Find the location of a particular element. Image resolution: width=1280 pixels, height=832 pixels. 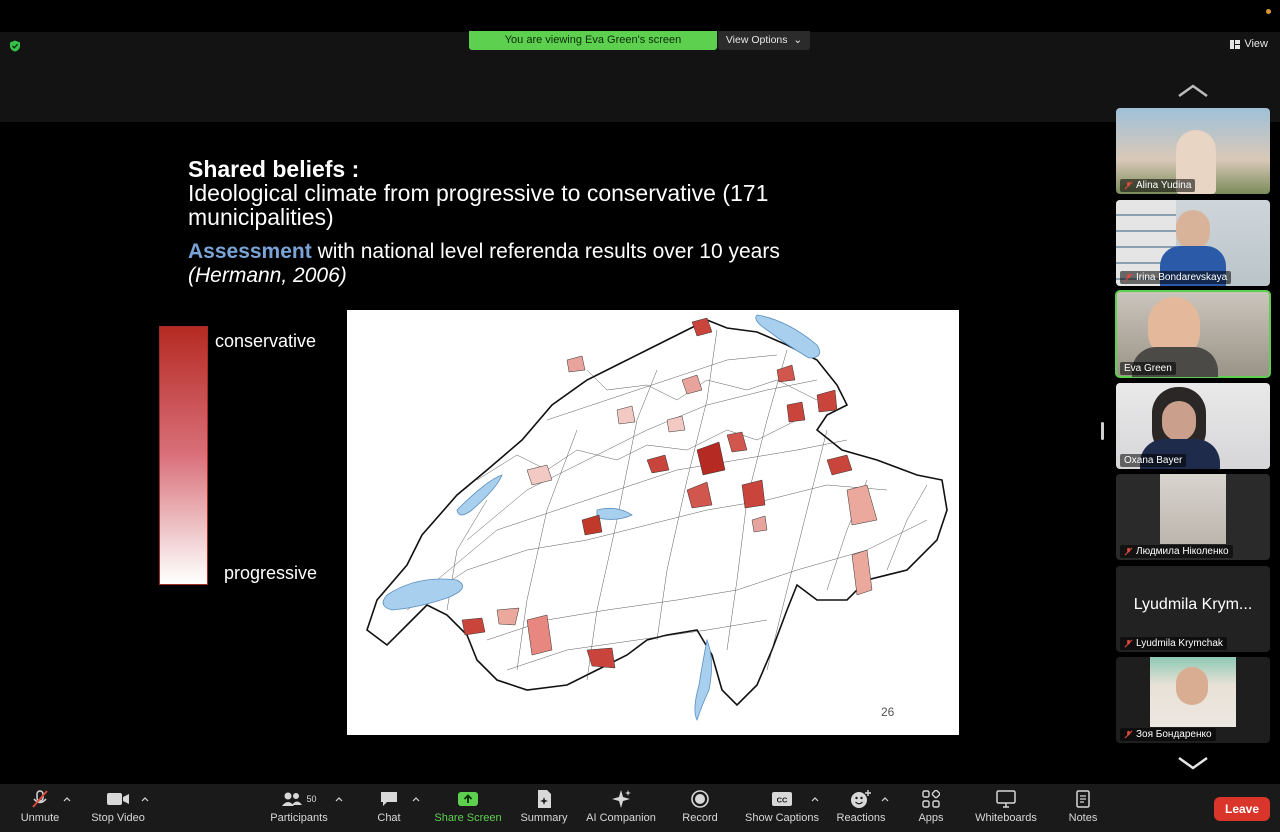

participant-name-tag: Alina Yudina is located at coordinates (1158, 185).